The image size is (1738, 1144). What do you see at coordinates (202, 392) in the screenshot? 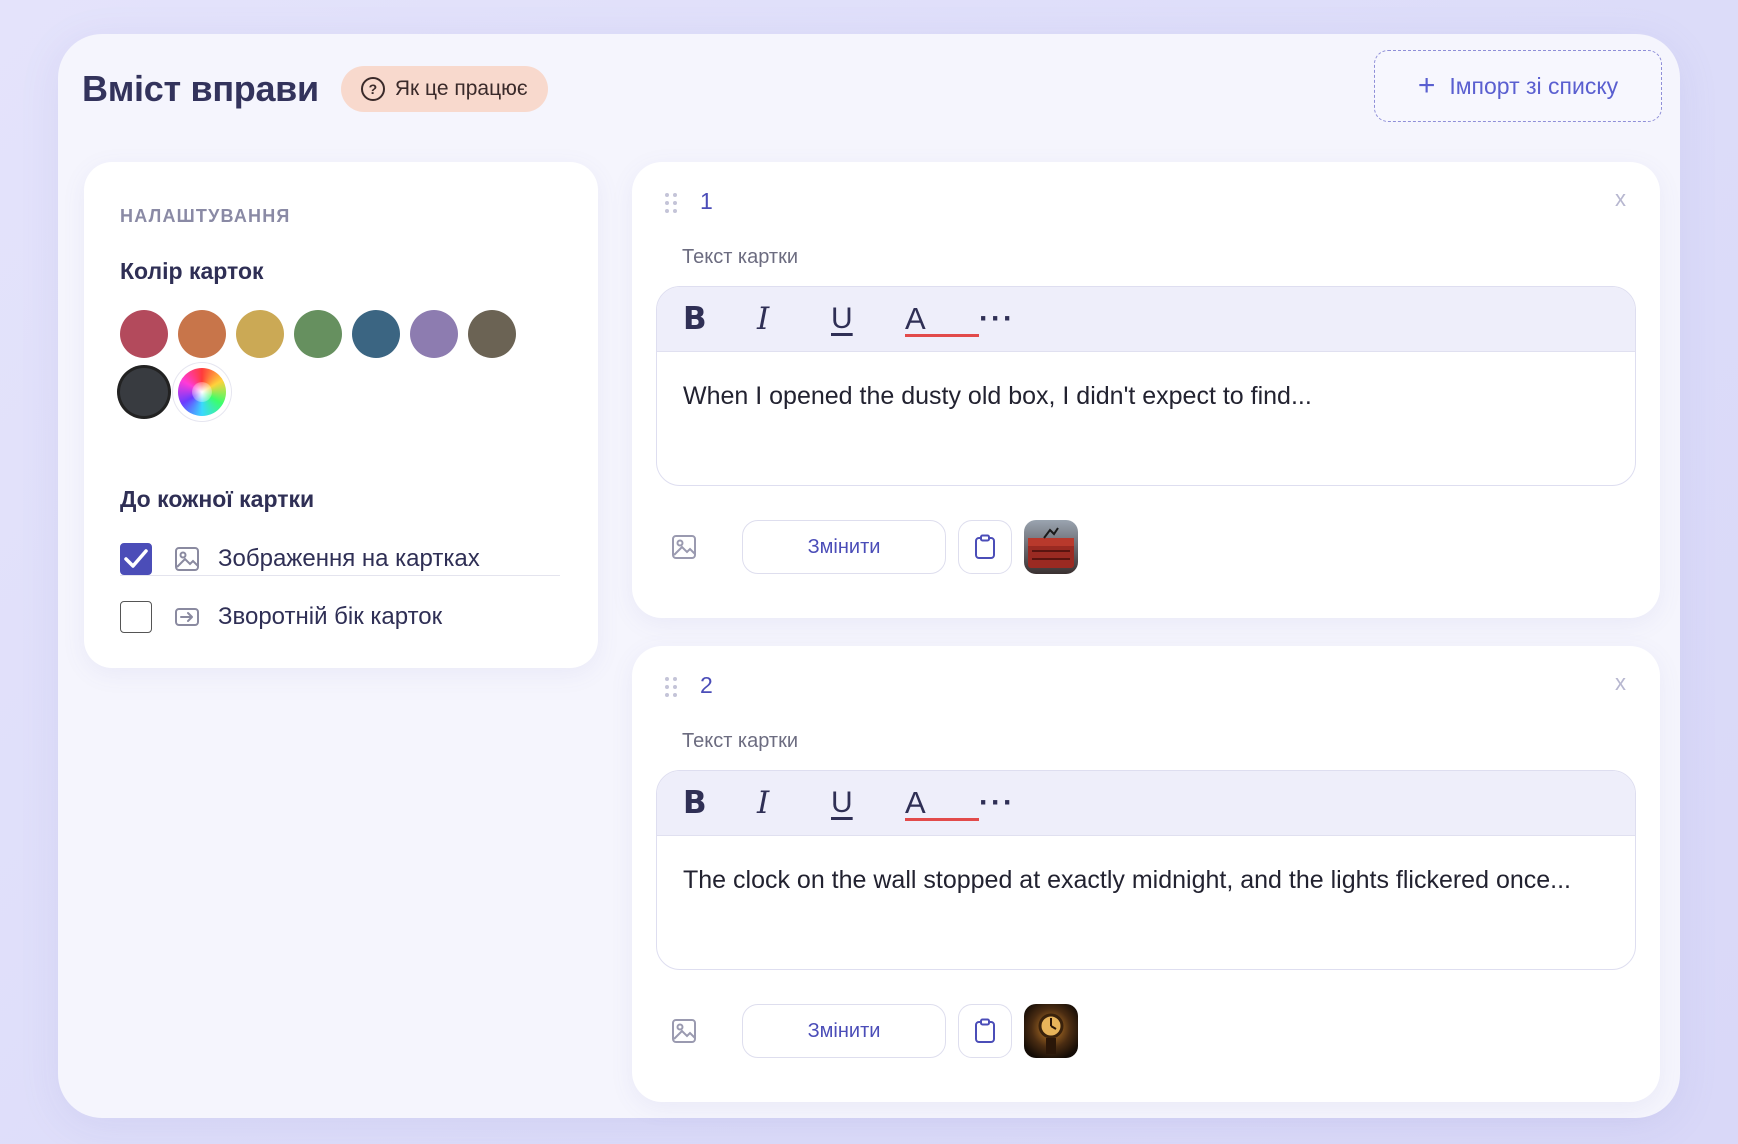
I see `custom-color-picker` at bounding box center [202, 392].